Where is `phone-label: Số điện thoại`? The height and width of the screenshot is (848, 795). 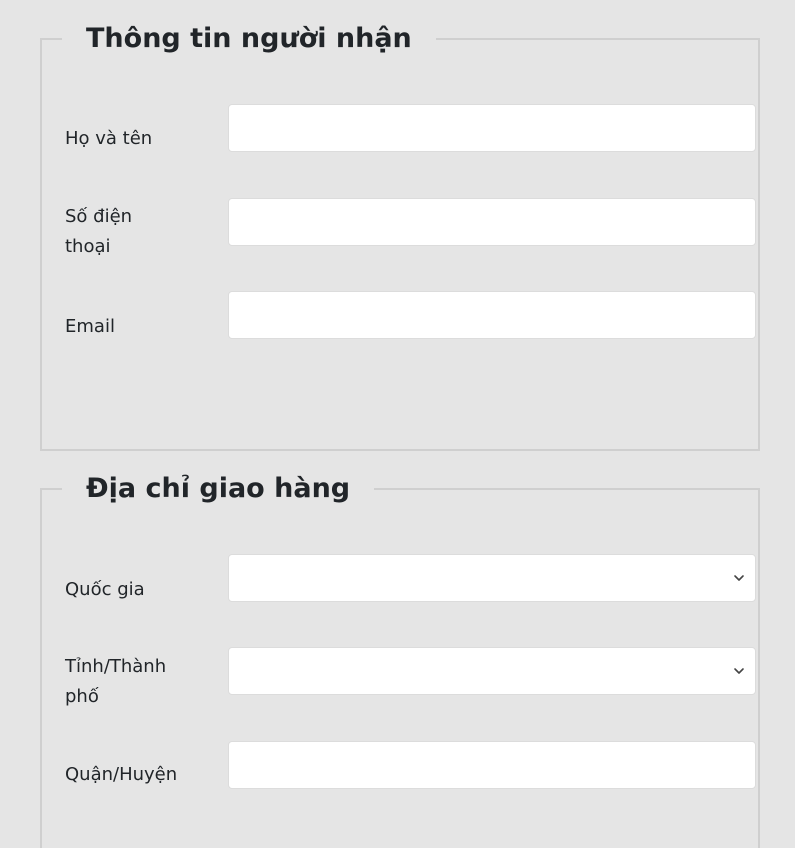
phone-label: Số điện thoại is located at coordinates (99, 231).